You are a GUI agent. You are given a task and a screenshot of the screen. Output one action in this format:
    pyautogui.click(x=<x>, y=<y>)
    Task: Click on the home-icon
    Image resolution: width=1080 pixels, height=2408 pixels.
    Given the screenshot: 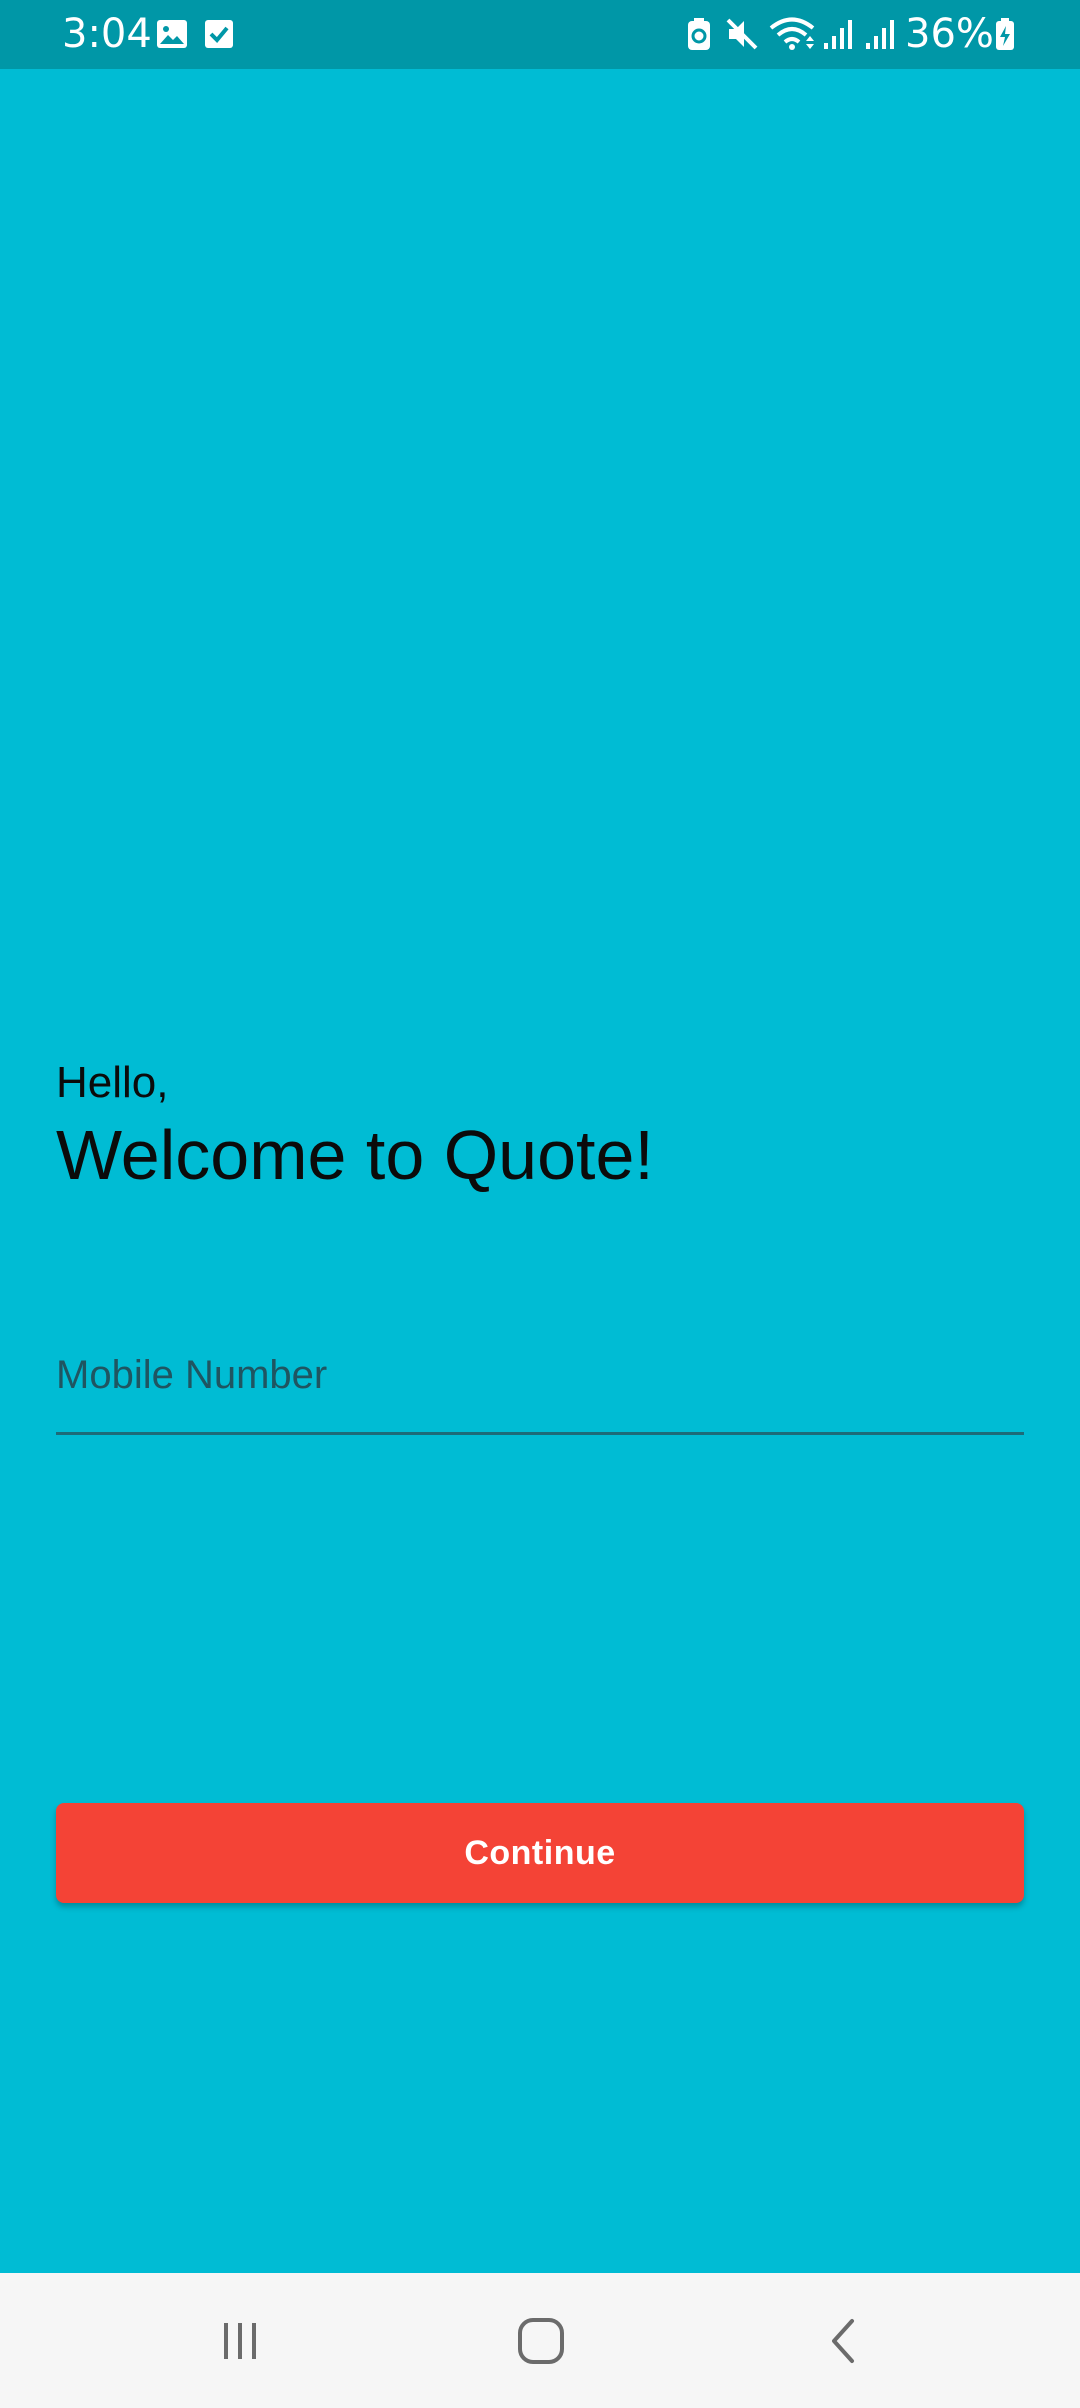 What is the action you would take?
    pyautogui.click(x=541, y=2343)
    